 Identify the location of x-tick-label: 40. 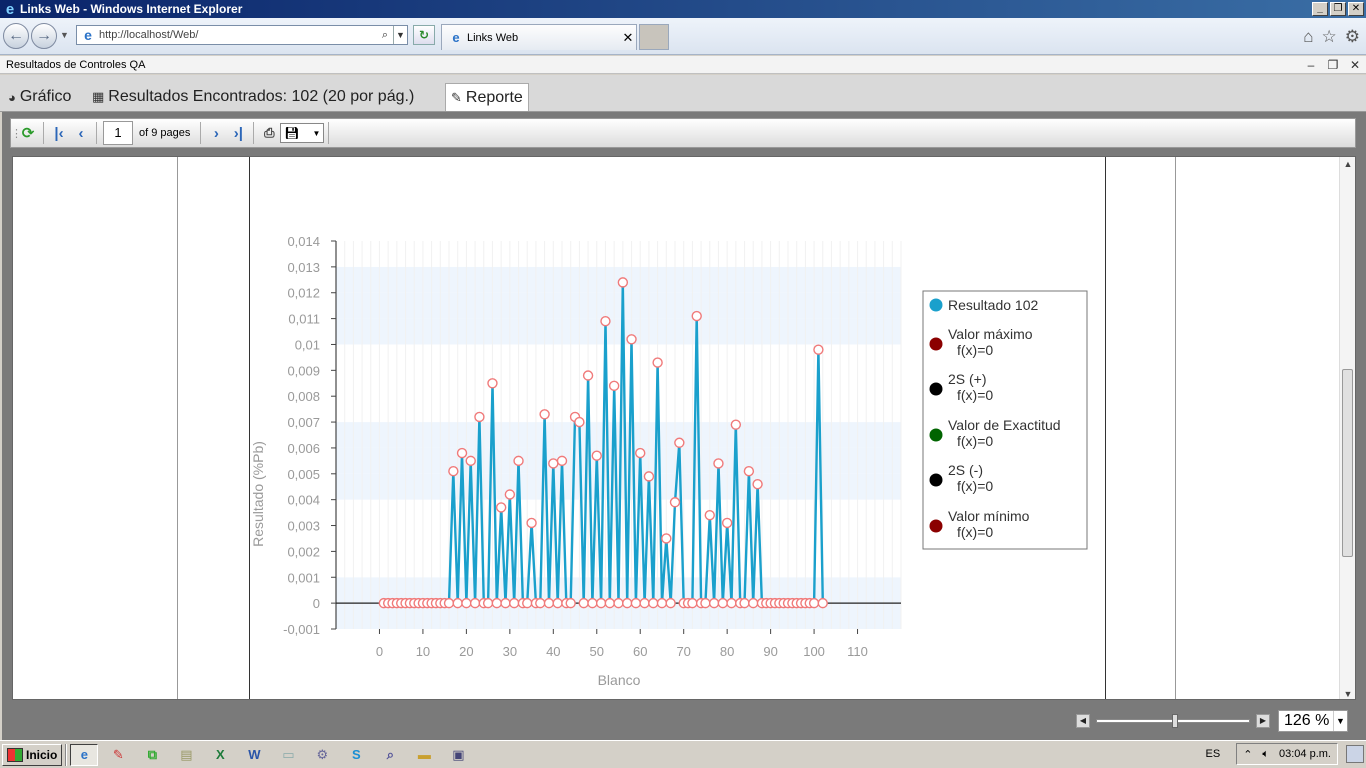
(553, 651).